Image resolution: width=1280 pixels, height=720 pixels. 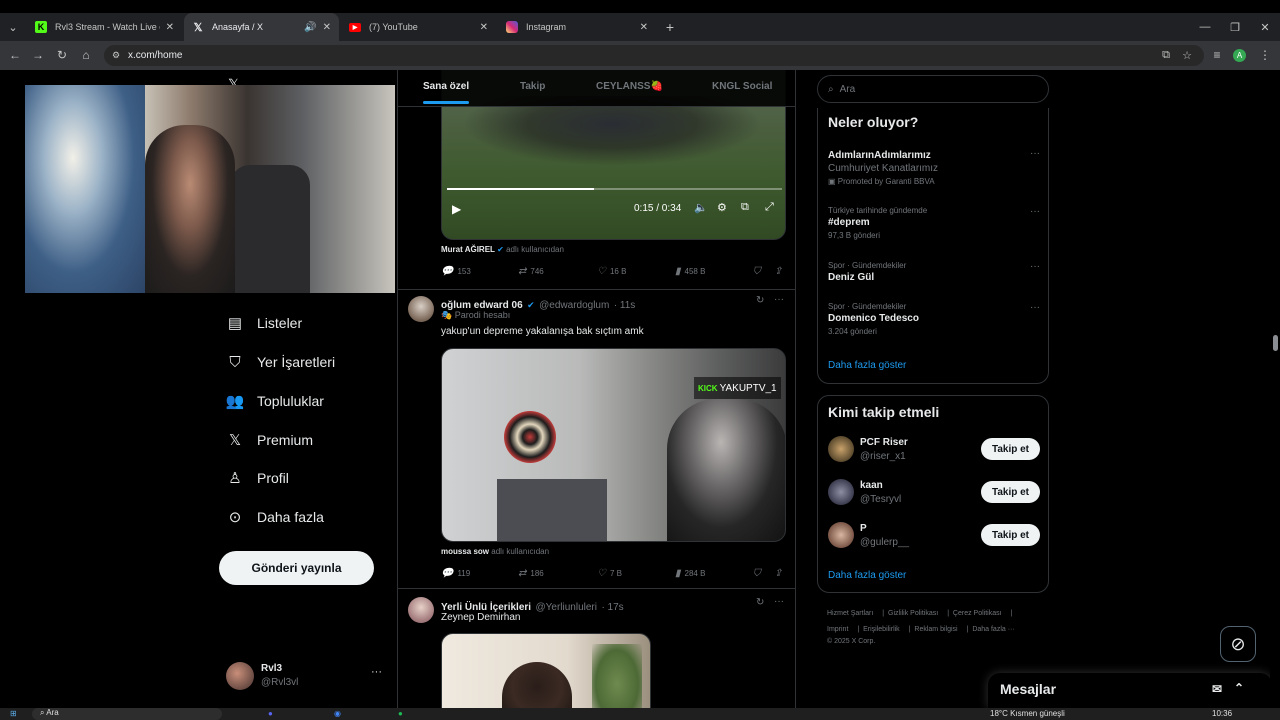 I want to click on nav-premium: 𝕏 Premium, so click(x=269, y=440).